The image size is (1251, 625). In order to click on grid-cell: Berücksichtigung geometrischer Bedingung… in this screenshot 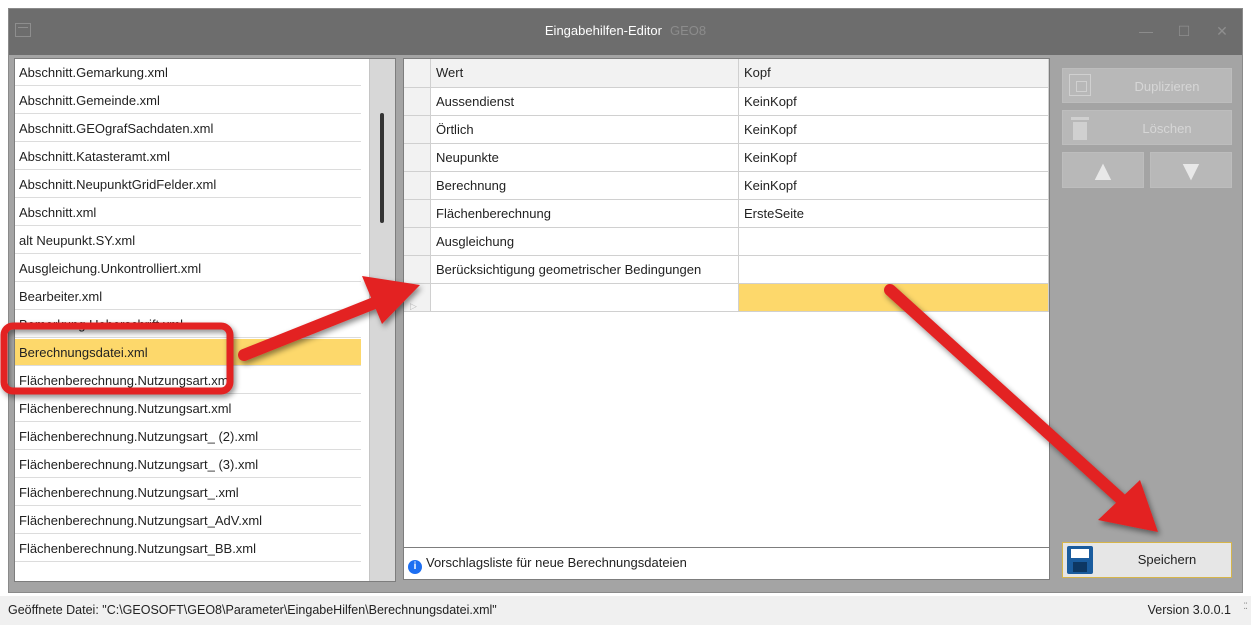, I will do `click(585, 270)`.